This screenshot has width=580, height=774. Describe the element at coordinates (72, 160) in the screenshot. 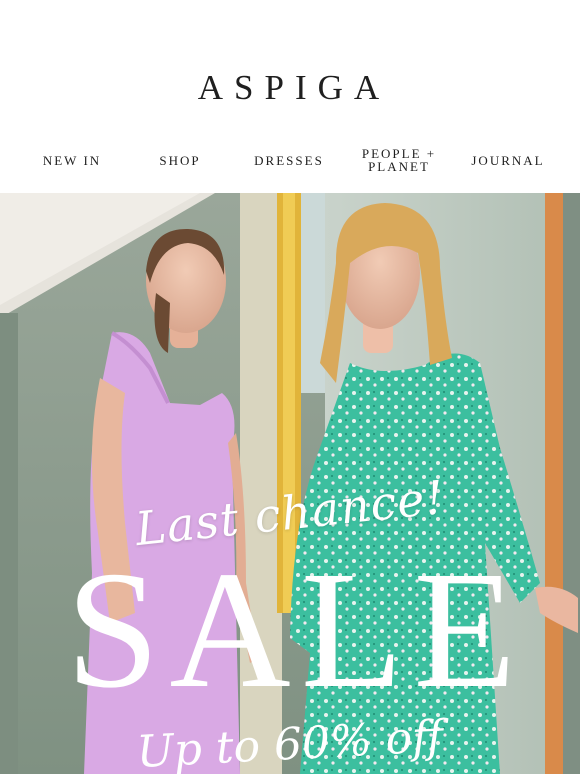

I see `nav-item-new-in: NEW IN` at that location.